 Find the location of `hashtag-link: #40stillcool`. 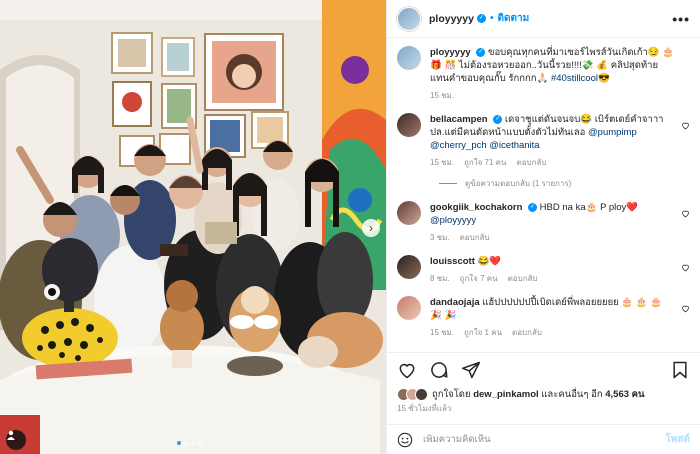

hashtag-link: #40stillcool is located at coordinates (574, 78).